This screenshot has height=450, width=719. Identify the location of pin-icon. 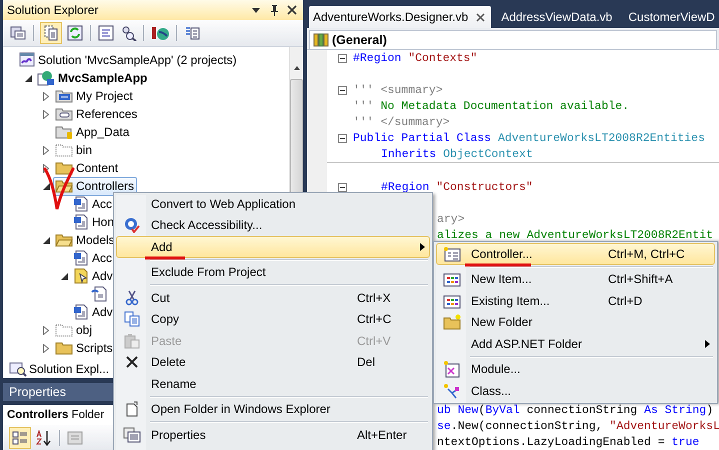
(274, 10).